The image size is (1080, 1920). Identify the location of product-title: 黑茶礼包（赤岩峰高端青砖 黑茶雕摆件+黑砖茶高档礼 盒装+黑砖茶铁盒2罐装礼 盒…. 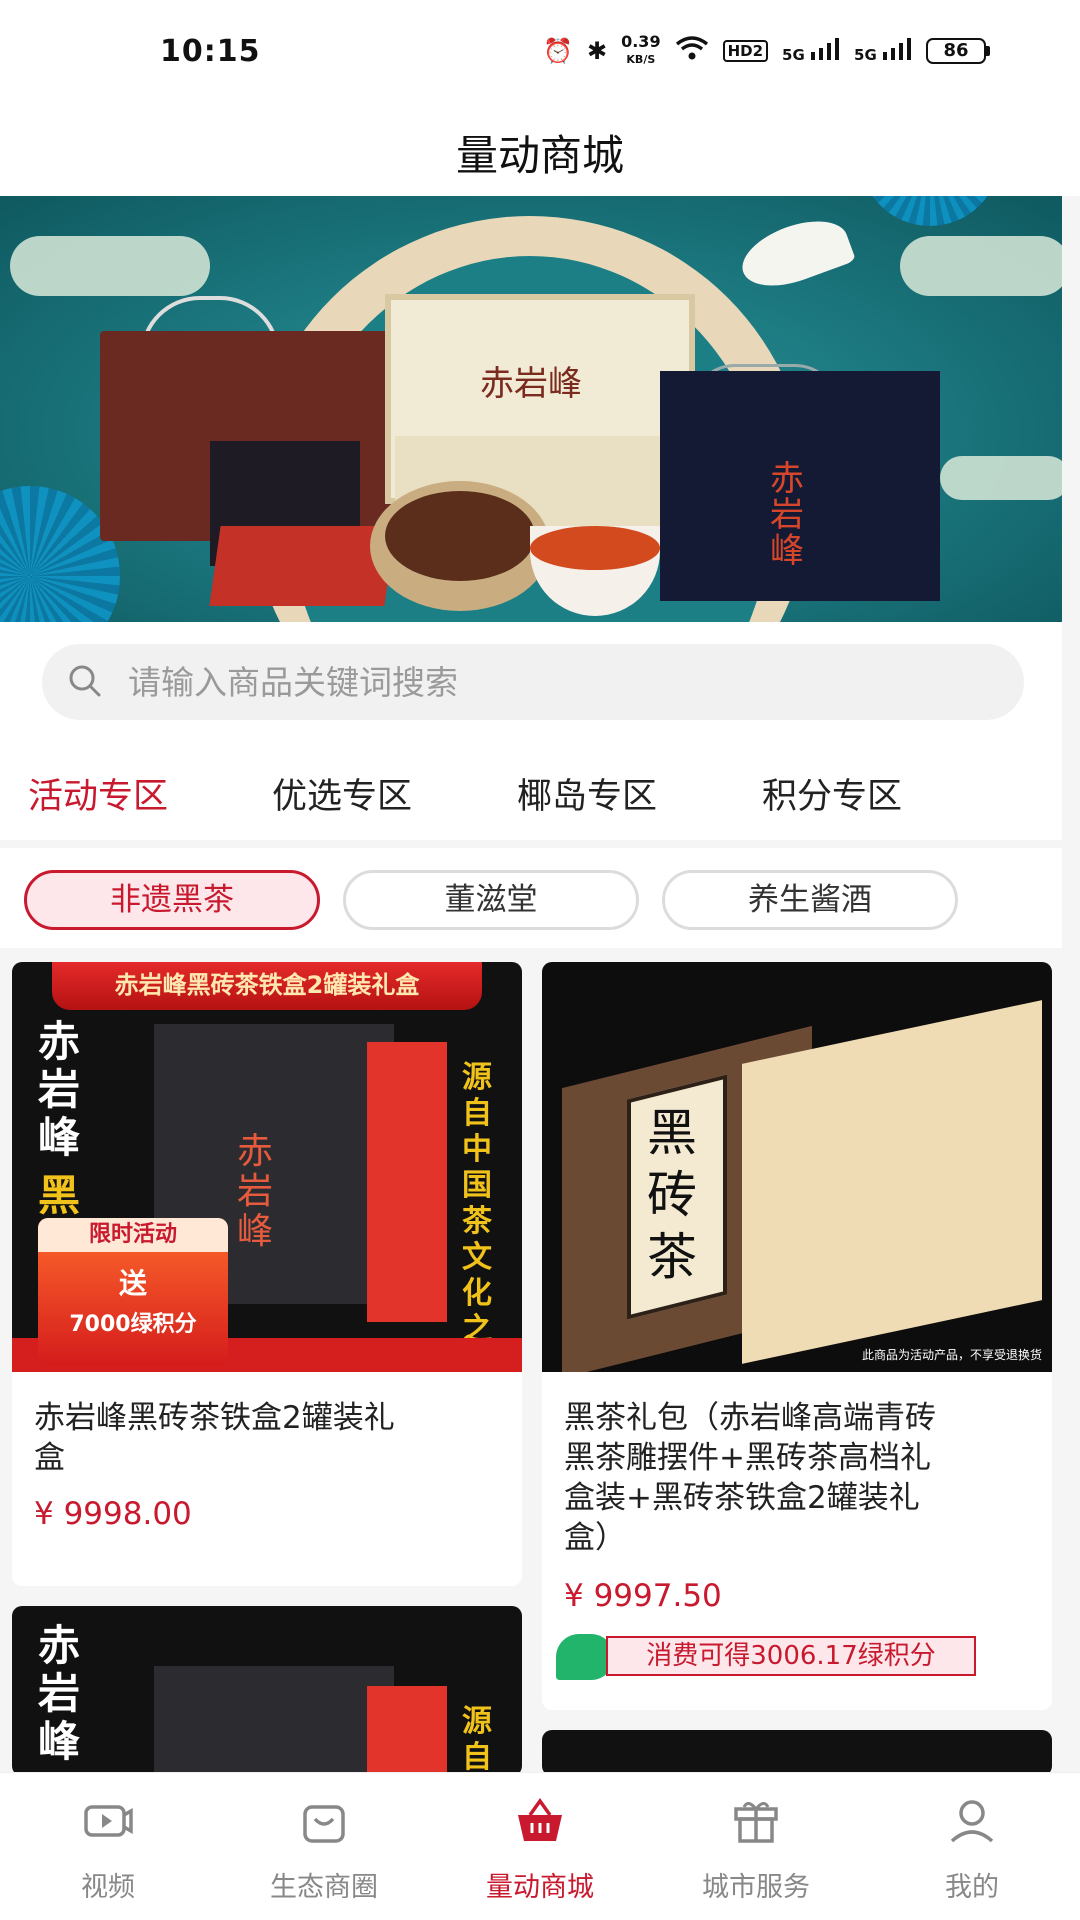
(750, 1478).